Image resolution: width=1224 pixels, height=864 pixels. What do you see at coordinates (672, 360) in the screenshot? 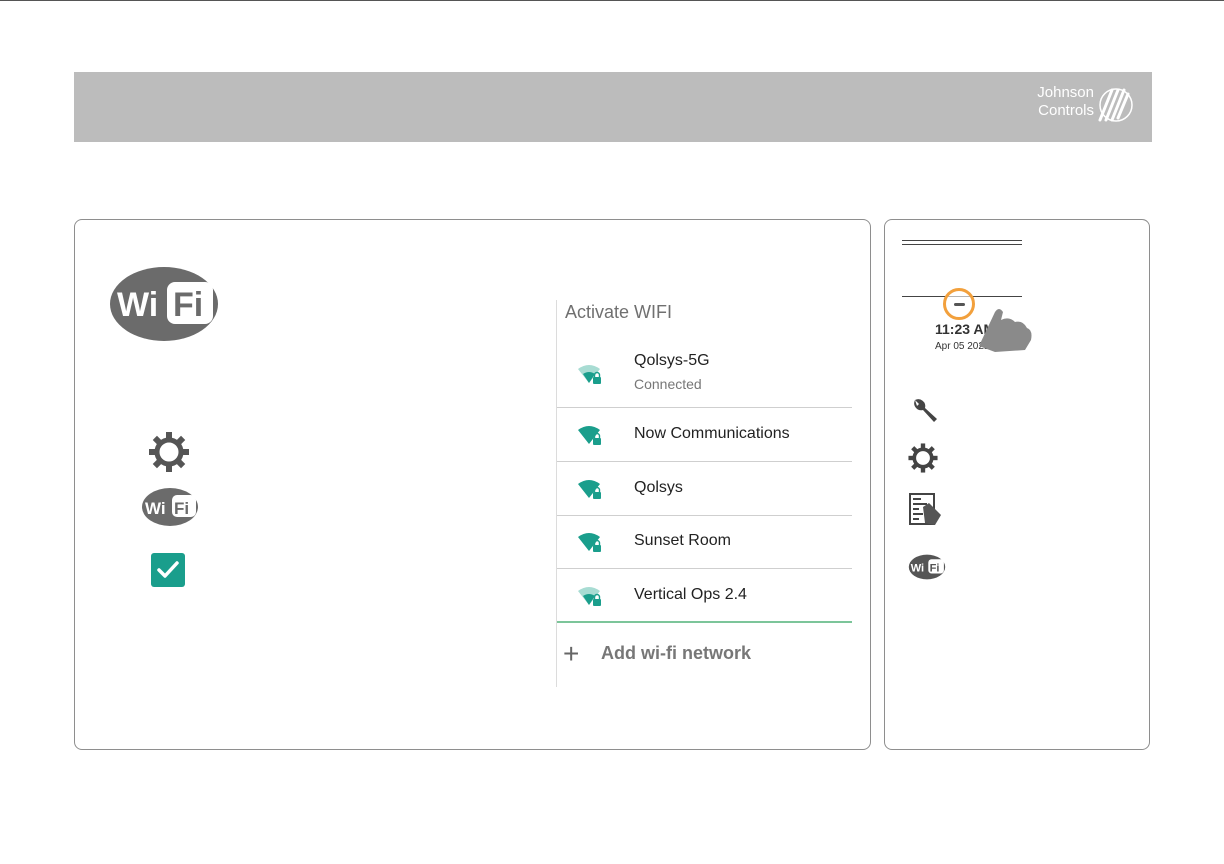
I see `network-name: Qolsys-5G` at bounding box center [672, 360].